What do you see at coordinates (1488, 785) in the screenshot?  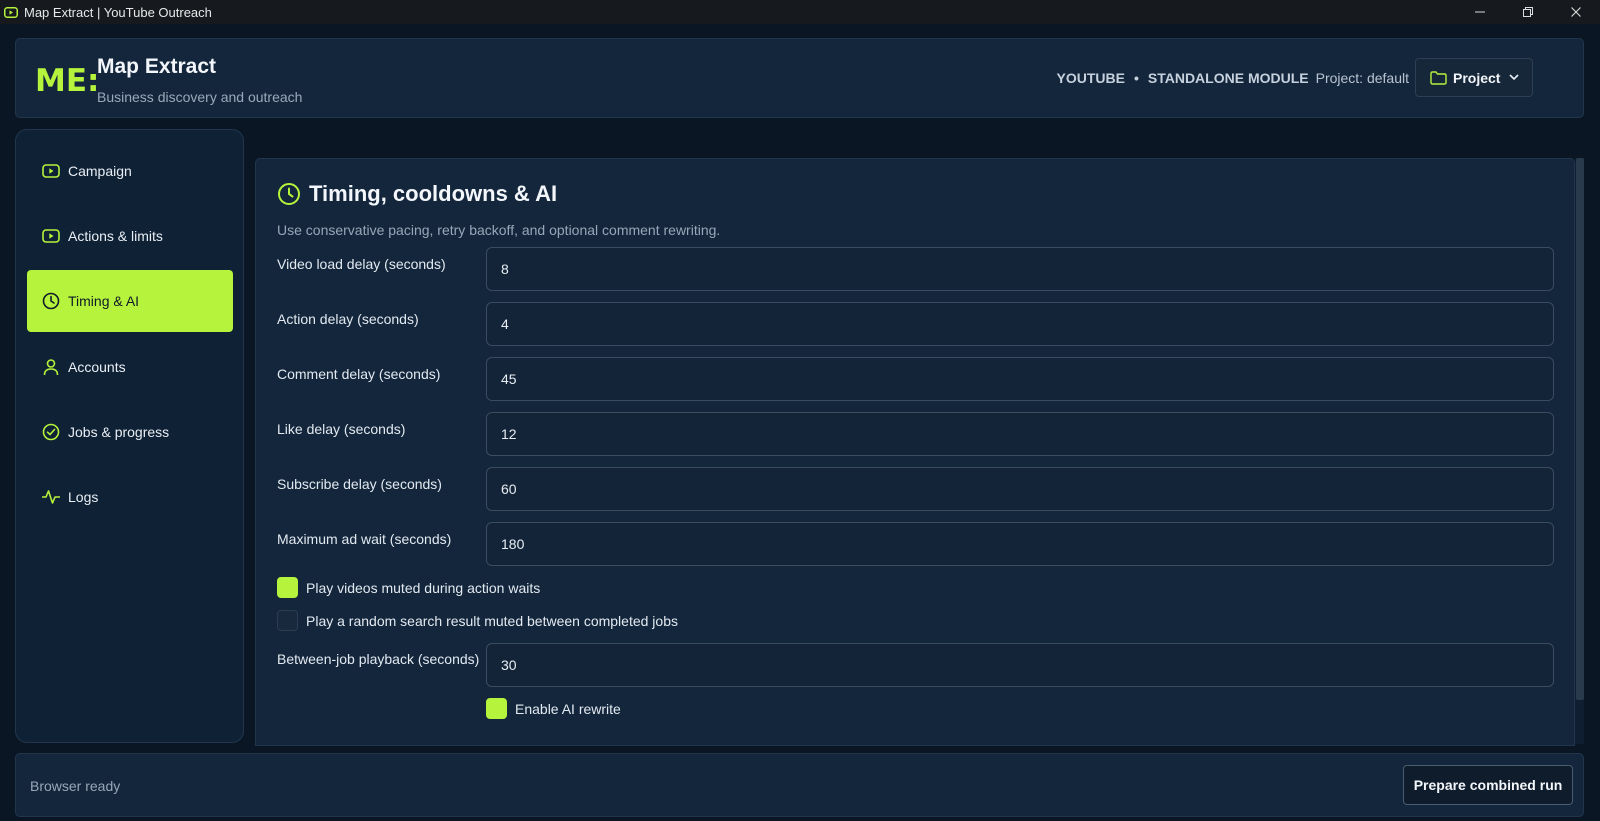 I see `prepare-combined-run-button: Prepare combined run` at bounding box center [1488, 785].